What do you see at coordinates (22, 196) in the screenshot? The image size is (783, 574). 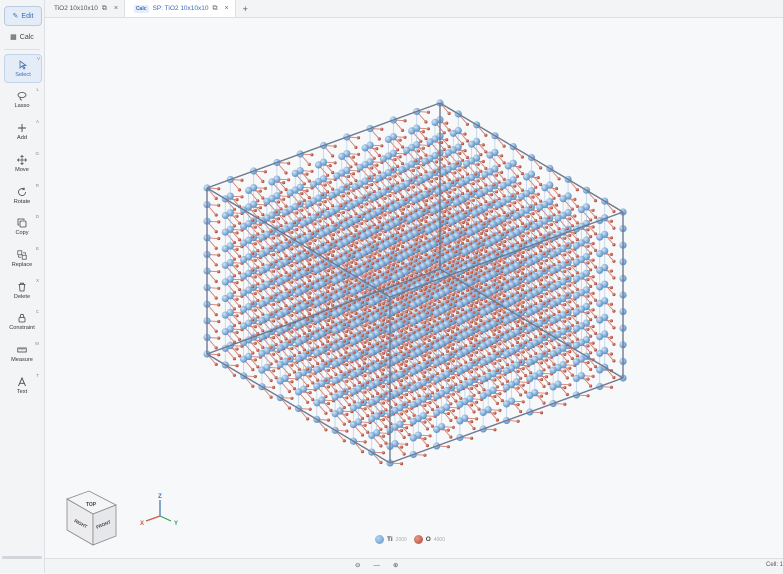 I see `tool-rotate-button: R Rotate` at bounding box center [22, 196].